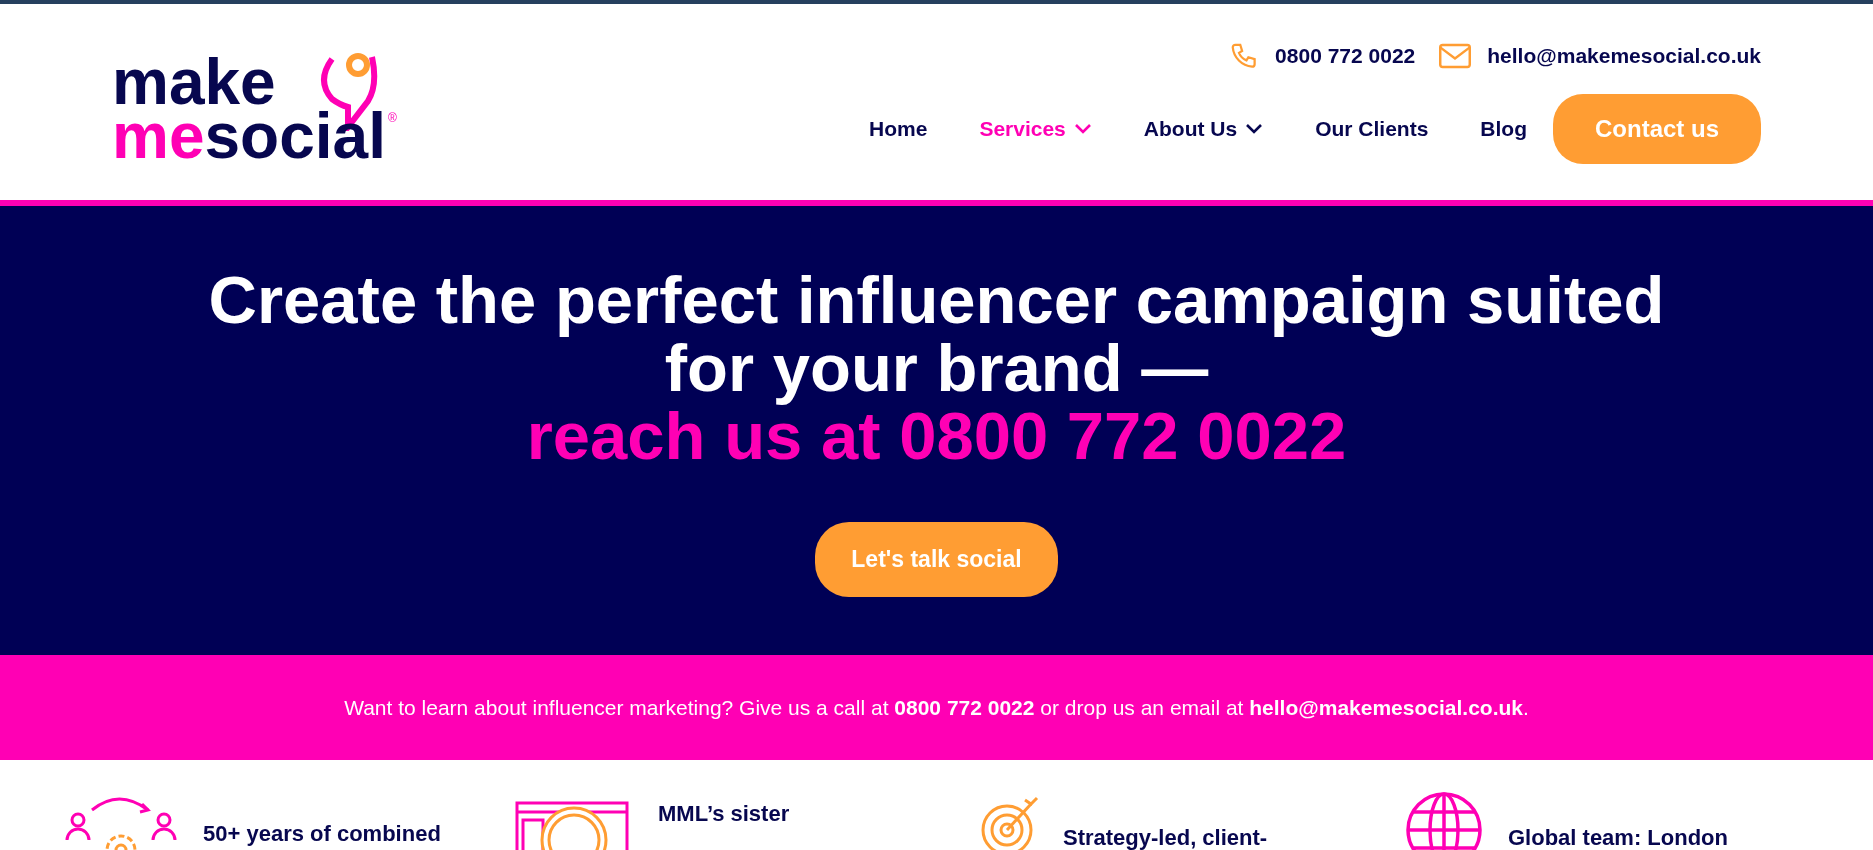  What do you see at coordinates (392, 118) in the screenshot?
I see `registered-mark: ®` at bounding box center [392, 118].